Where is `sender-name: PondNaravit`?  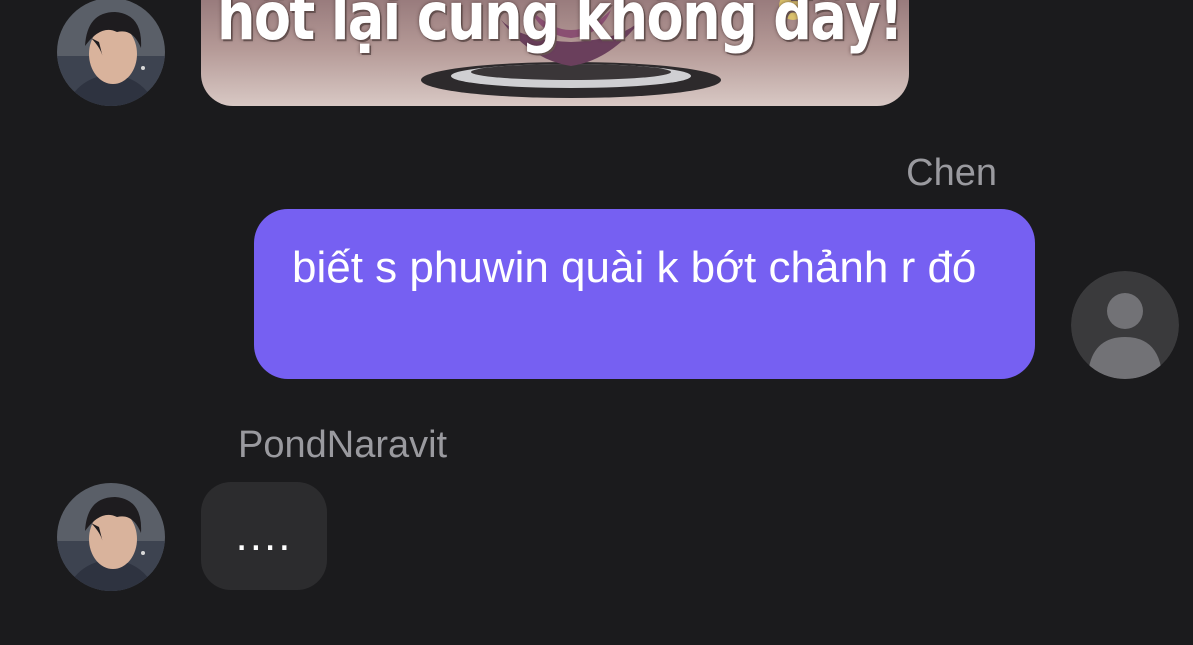 sender-name: PondNaravit is located at coordinates (343, 445).